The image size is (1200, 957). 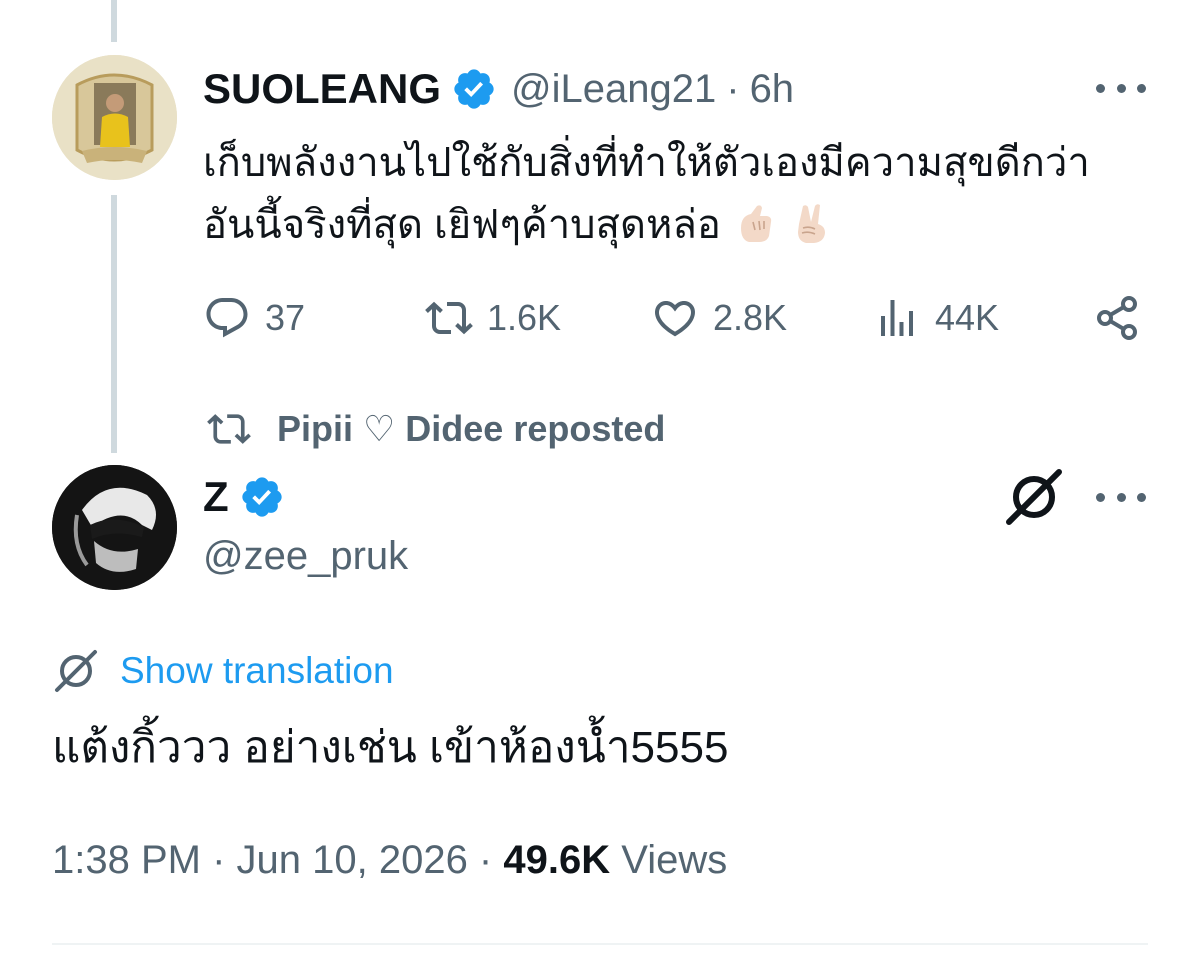 I want to click on post-meta: 1:38 PM · Jun 10, 2026 · 49.6K Views, so click(x=389, y=860).